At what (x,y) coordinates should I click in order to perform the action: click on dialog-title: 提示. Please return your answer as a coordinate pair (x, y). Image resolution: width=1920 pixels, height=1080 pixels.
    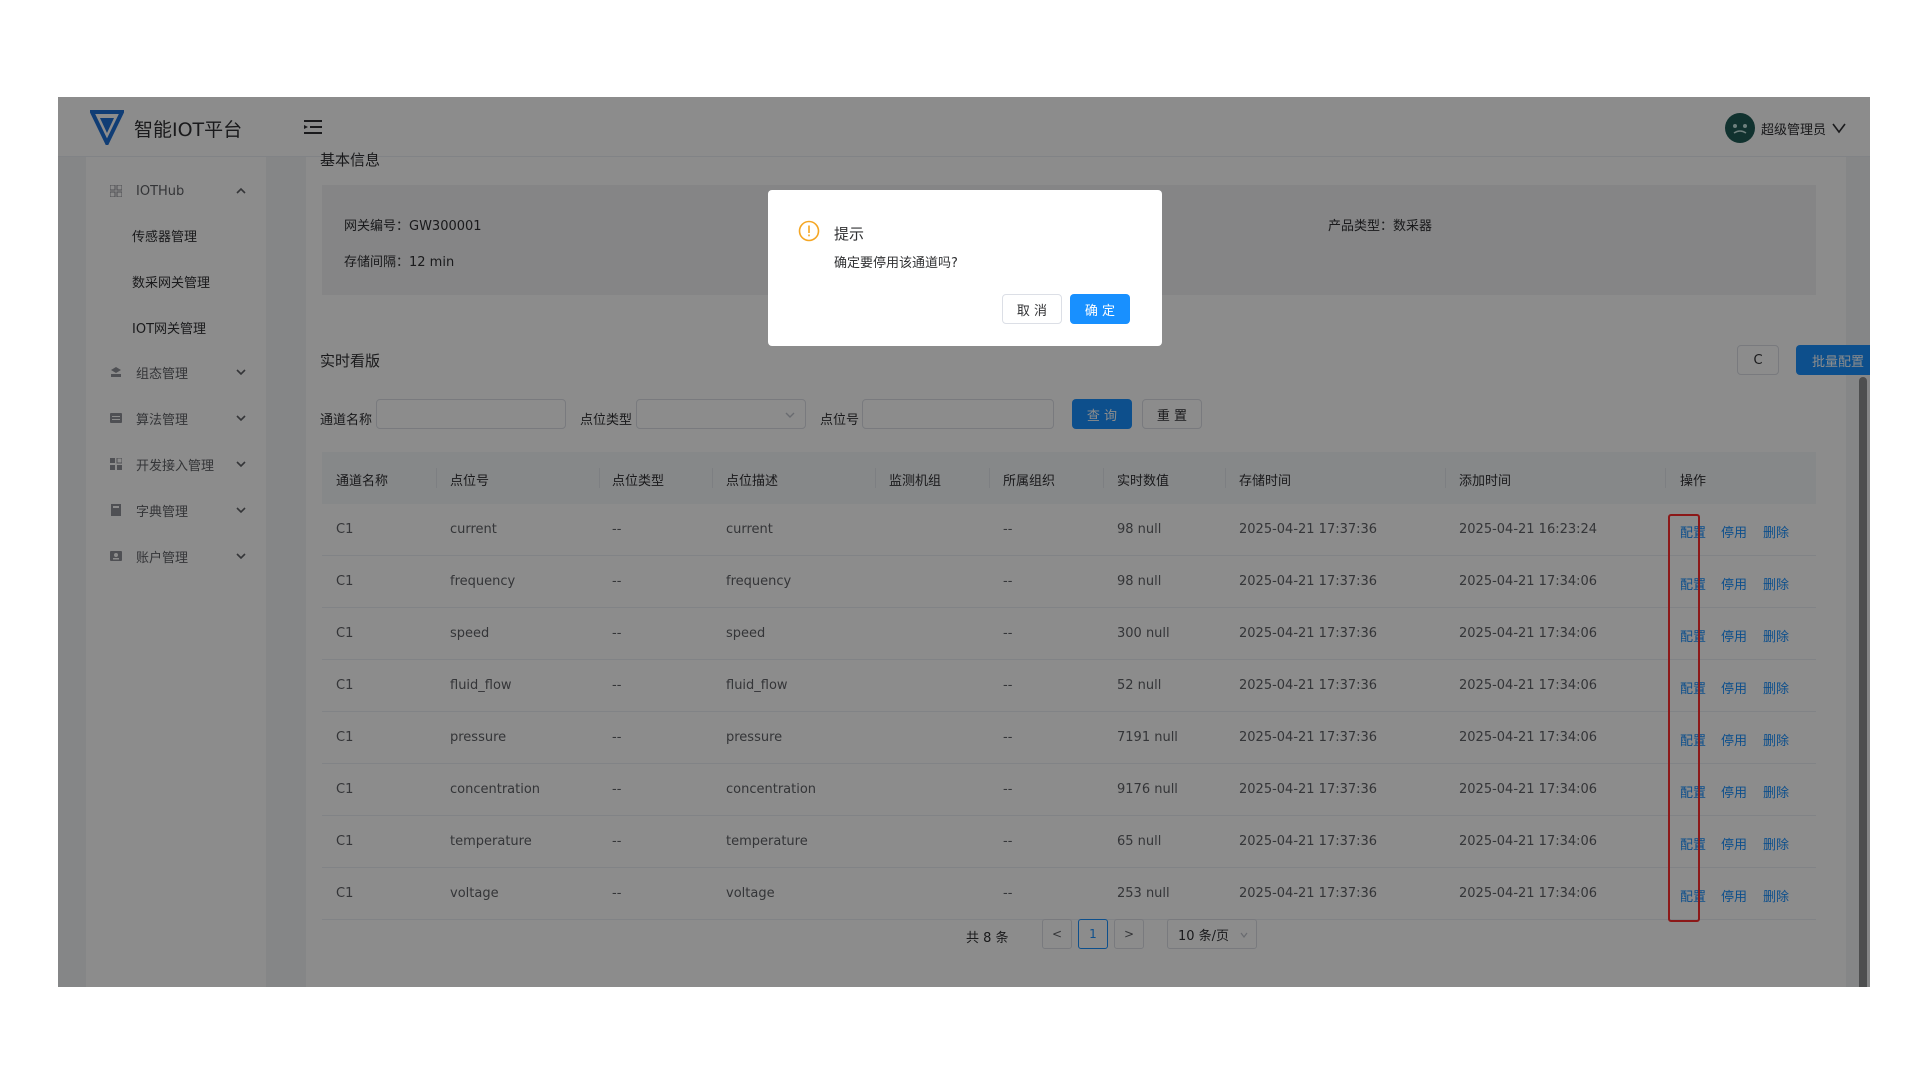
    Looking at the image, I should click on (849, 234).